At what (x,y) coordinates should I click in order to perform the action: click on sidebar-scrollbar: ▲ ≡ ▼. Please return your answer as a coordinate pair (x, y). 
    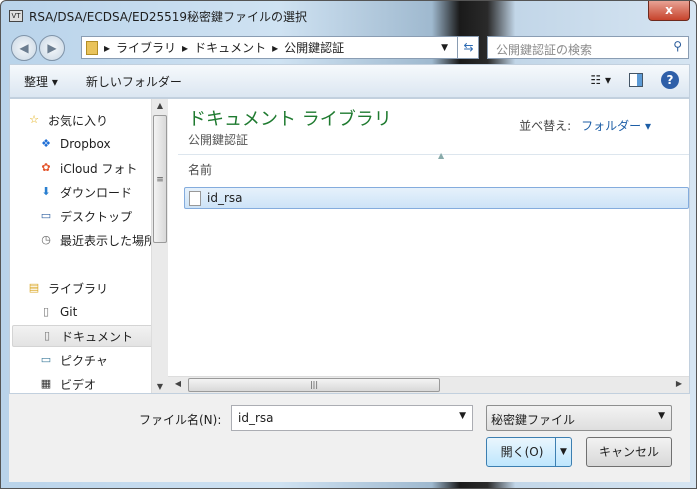
    Looking at the image, I should click on (159, 246).